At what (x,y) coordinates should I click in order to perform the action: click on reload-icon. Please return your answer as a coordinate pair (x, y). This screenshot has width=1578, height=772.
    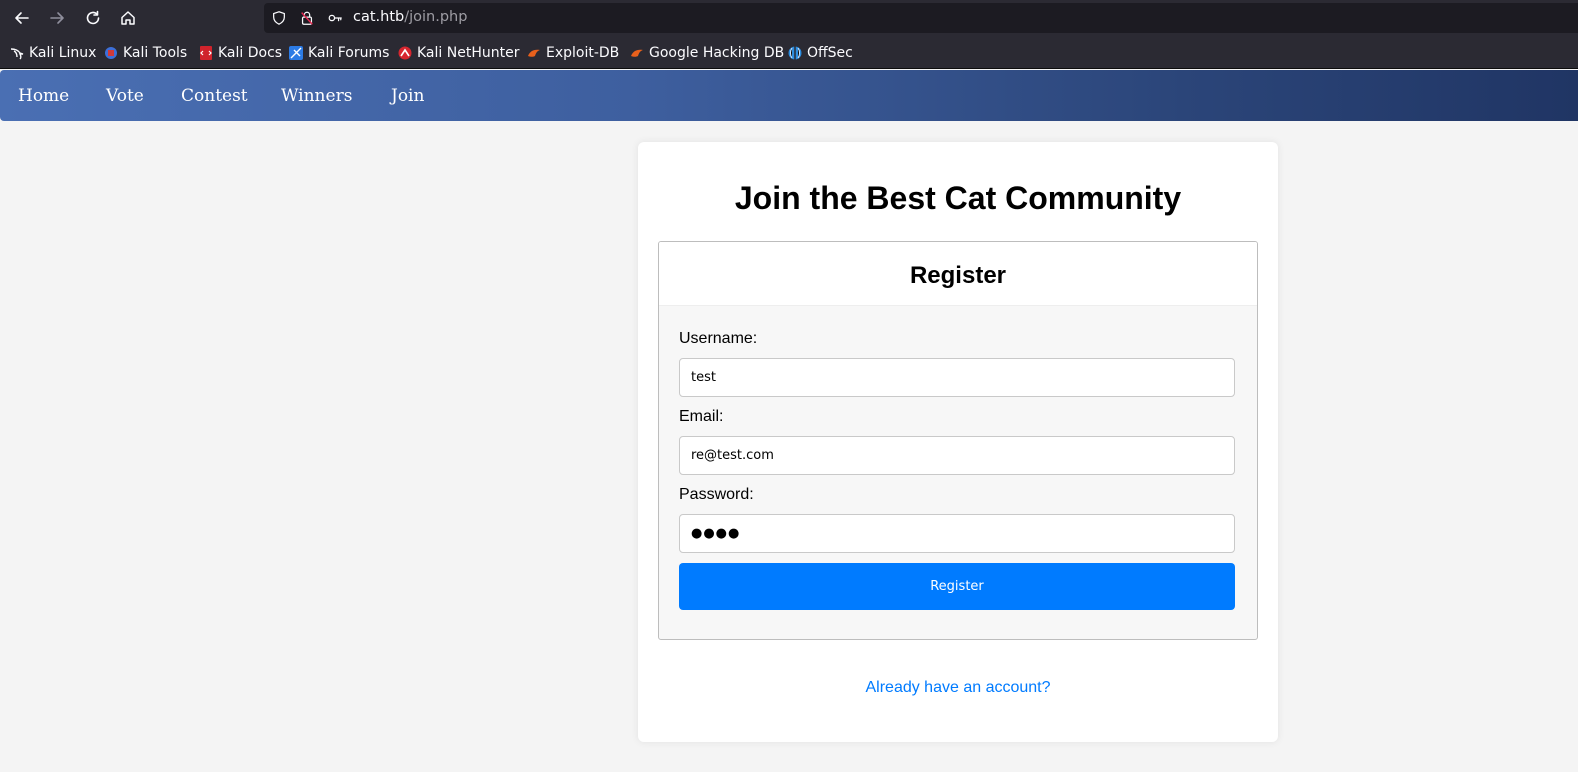
    Looking at the image, I should click on (93, 17).